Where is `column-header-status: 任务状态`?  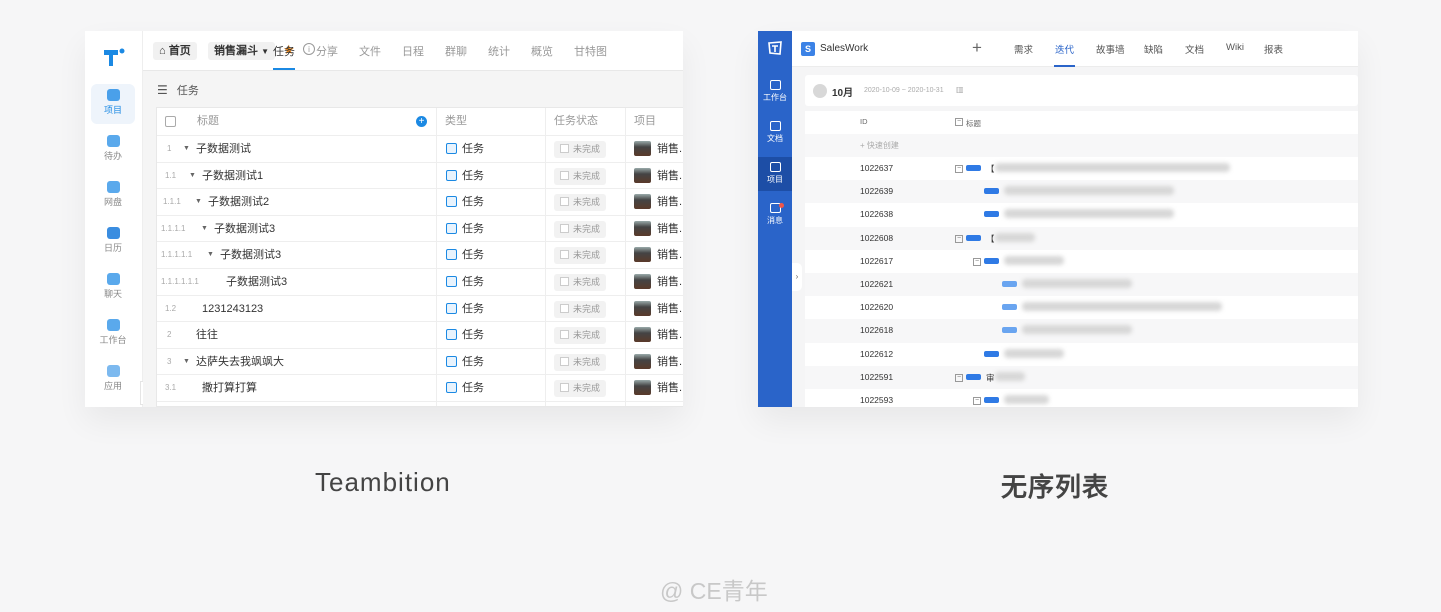 column-header-status: 任务状态 is located at coordinates (576, 121).